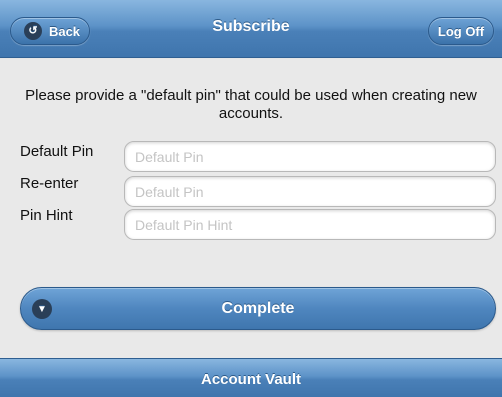 This screenshot has height=397, width=502. Describe the element at coordinates (57, 151) in the screenshot. I see `default-pin-label: Default Pin` at that location.